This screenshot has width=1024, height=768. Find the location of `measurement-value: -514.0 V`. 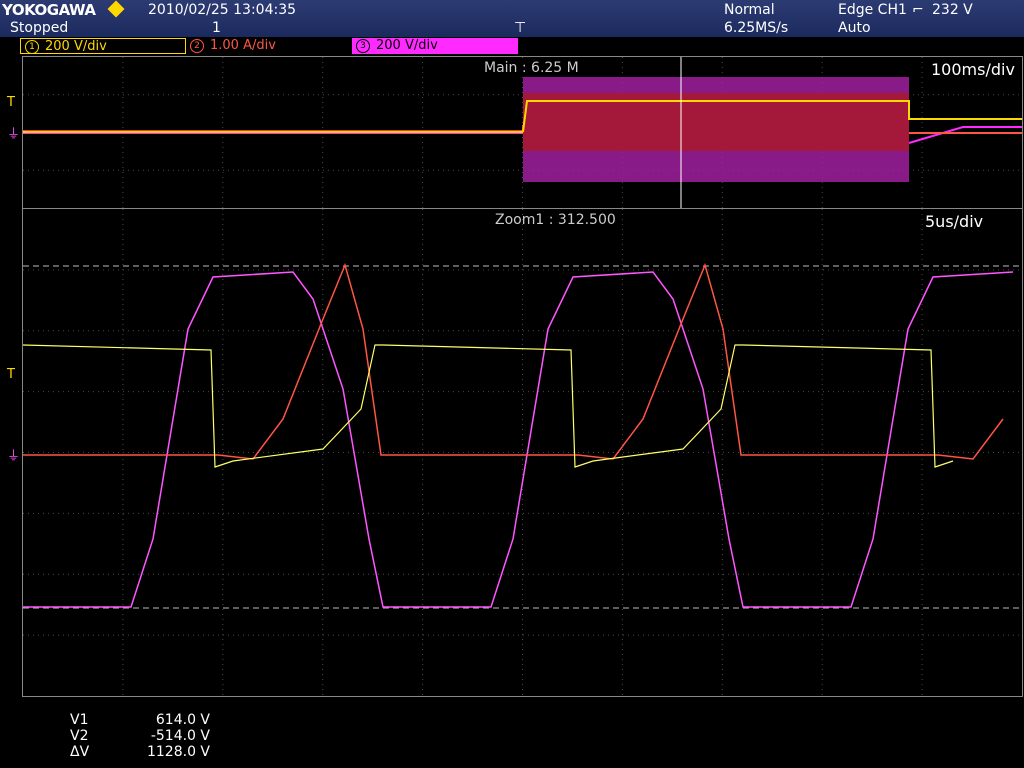

measurement-value: -514.0 V is located at coordinates (180, 736).